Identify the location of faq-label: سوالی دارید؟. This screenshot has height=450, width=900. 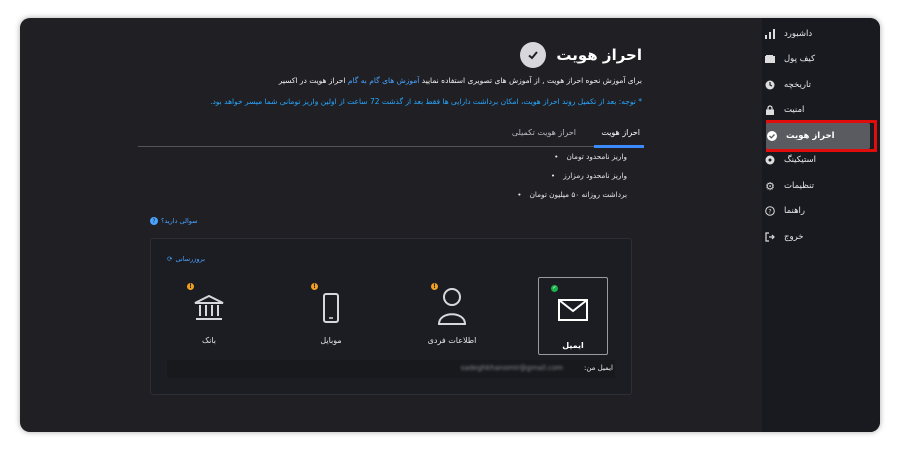
(179, 221).